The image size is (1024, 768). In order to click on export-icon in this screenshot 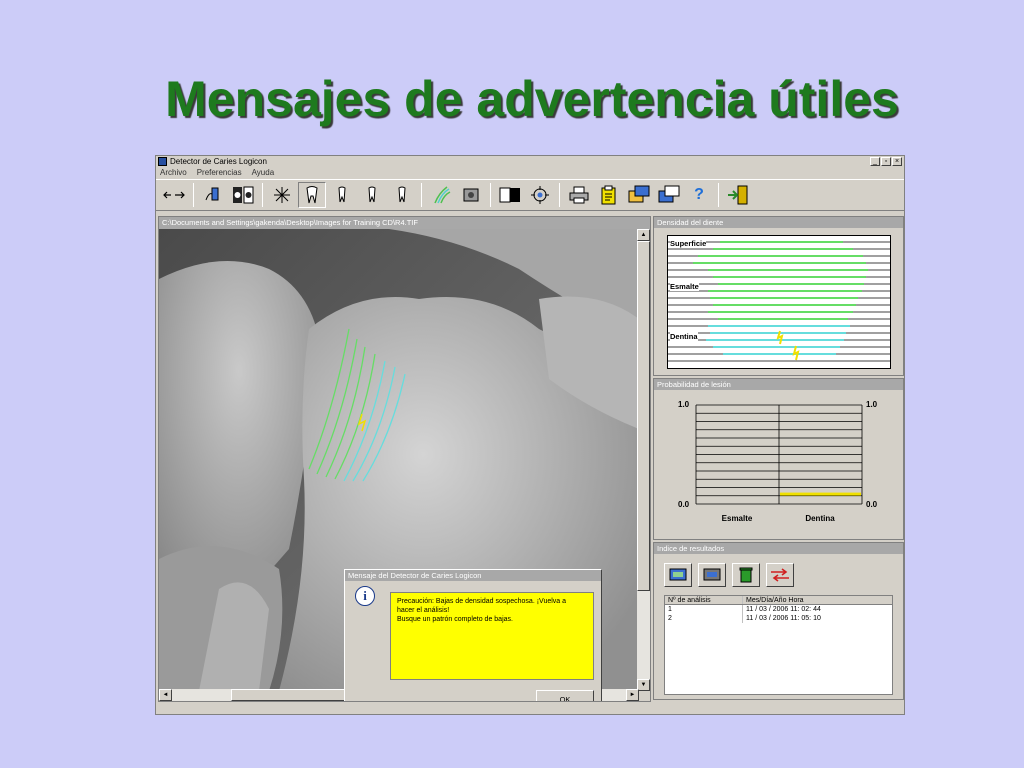, I will do `click(639, 195)`.